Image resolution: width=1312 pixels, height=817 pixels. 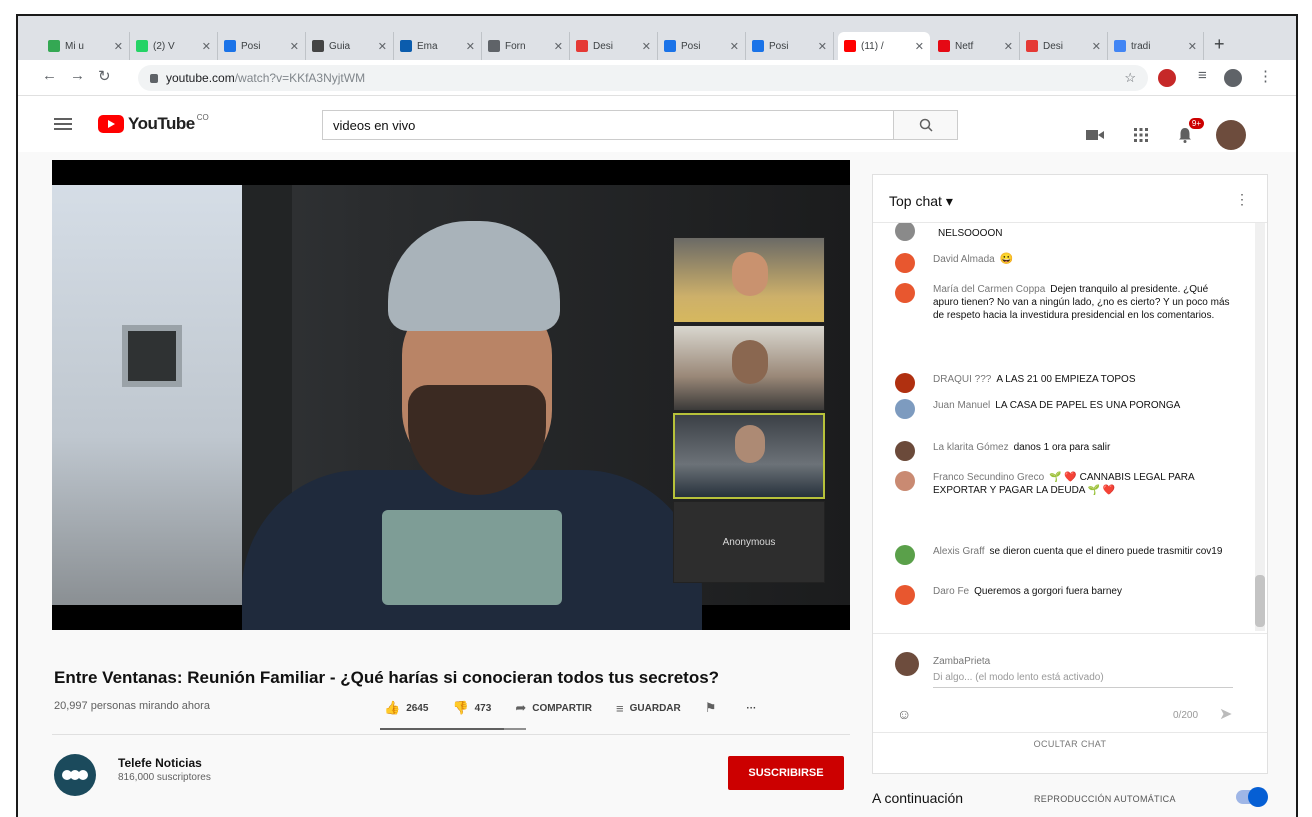 I want to click on thumbs-up-icon: 👍, so click(x=392, y=707).